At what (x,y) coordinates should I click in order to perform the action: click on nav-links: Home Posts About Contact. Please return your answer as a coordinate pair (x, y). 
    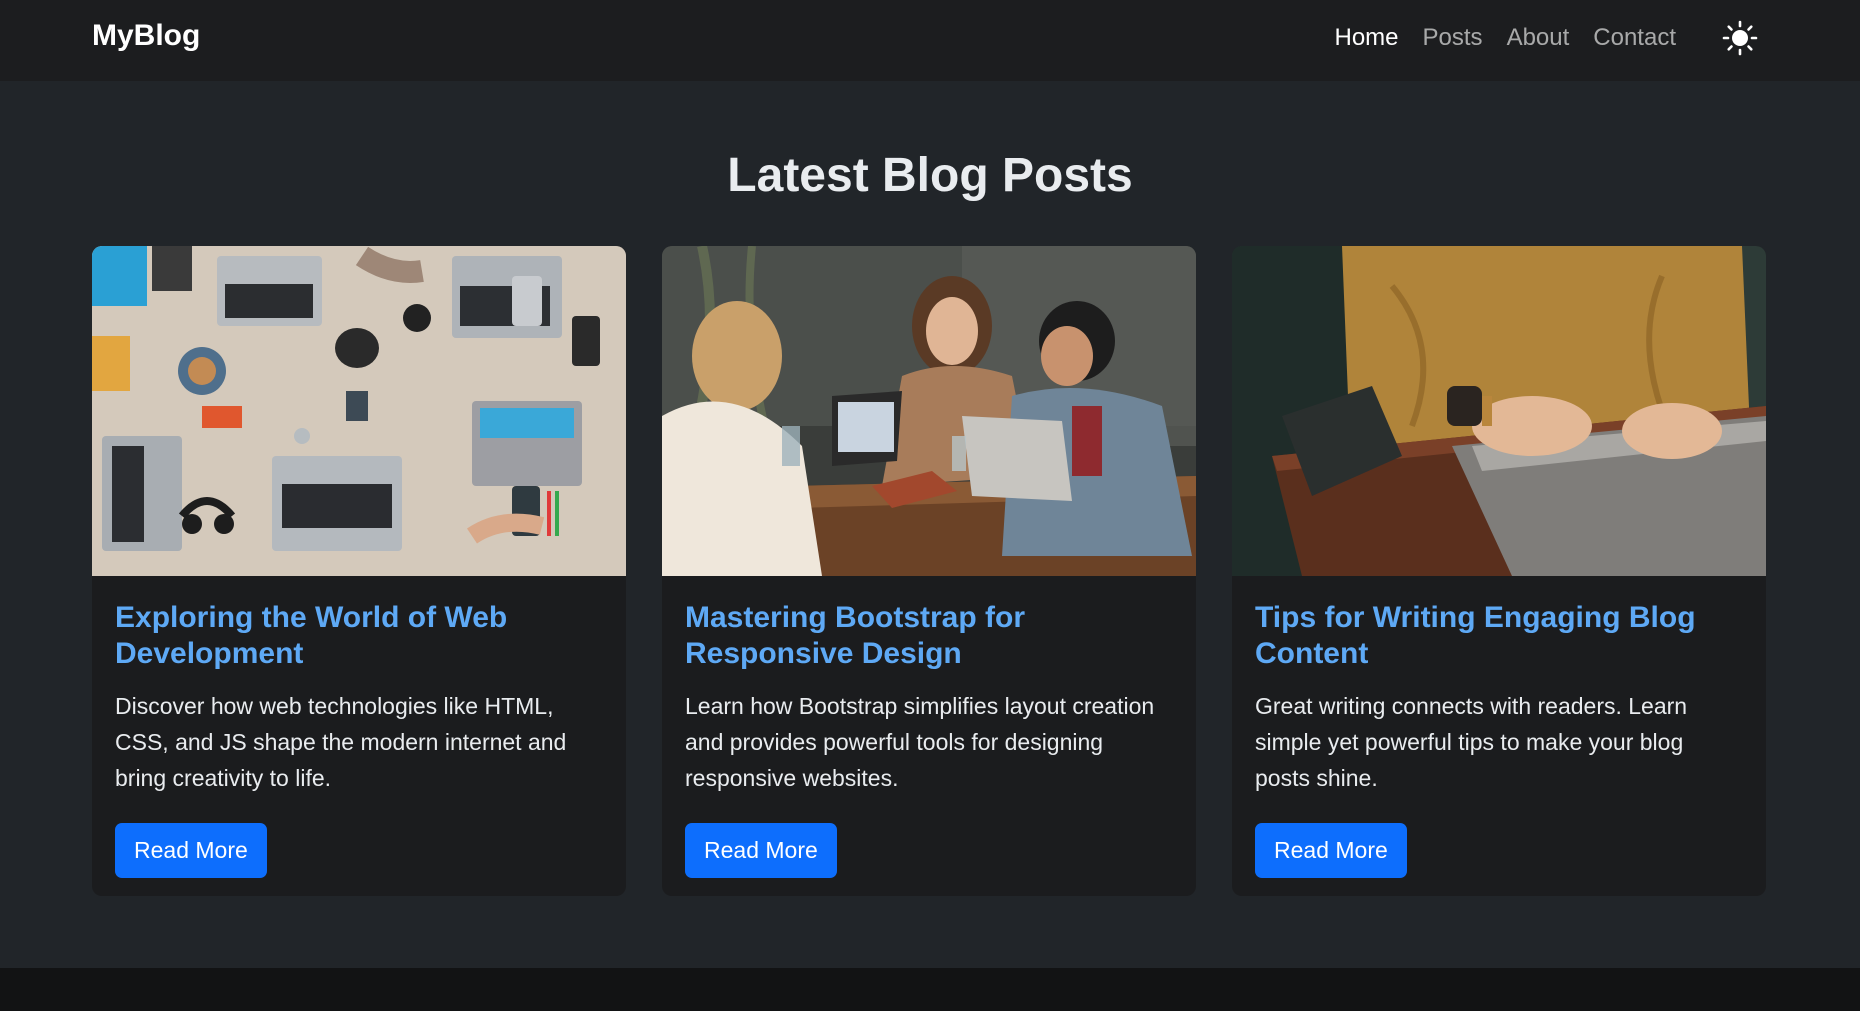
    Looking at the image, I should click on (1506, 38).